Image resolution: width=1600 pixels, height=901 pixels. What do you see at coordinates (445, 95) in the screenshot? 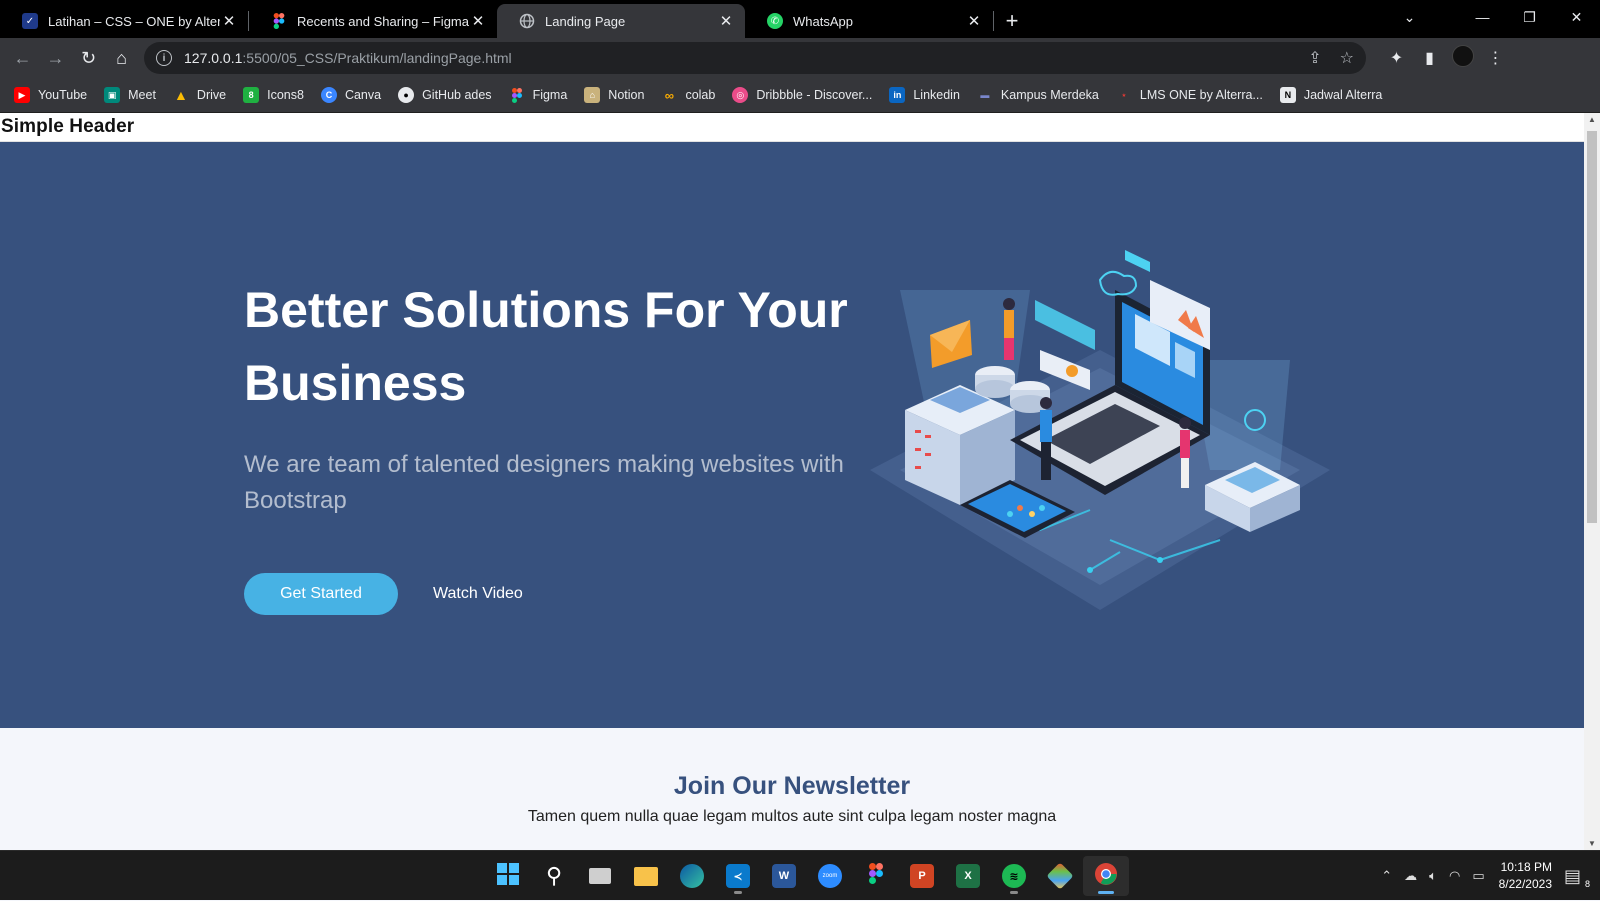
I see `bookmark-github: ● GitHub ades` at bounding box center [445, 95].